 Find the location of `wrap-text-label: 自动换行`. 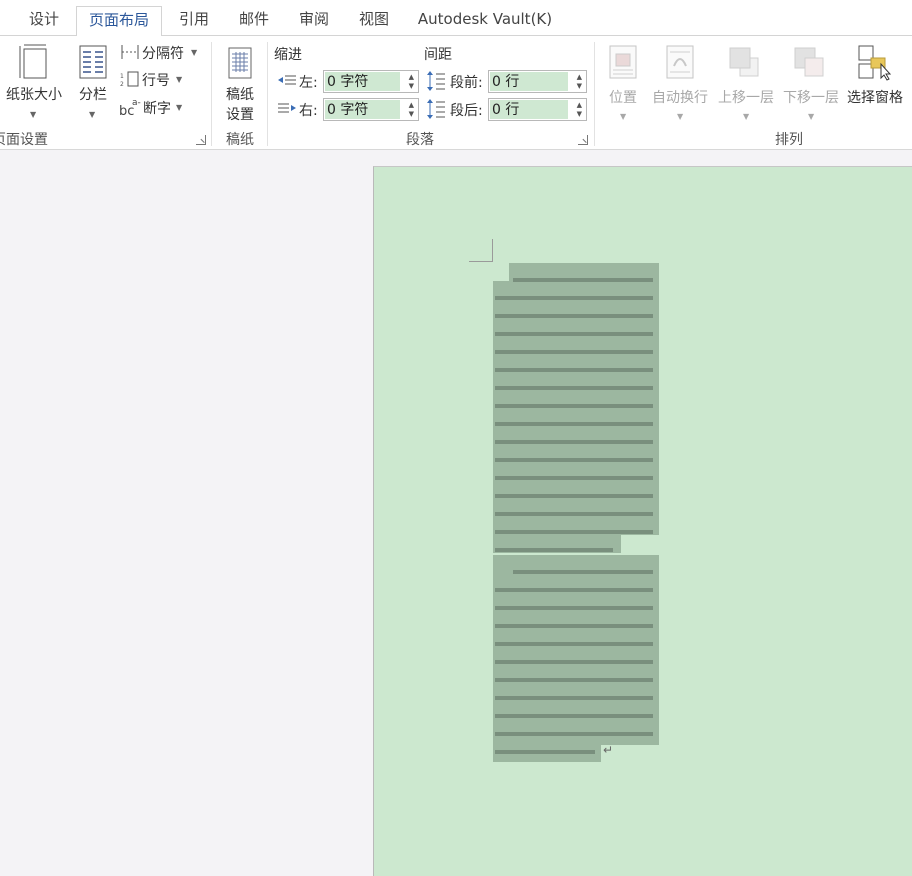

wrap-text-label: 自动换行 is located at coordinates (680, 98).